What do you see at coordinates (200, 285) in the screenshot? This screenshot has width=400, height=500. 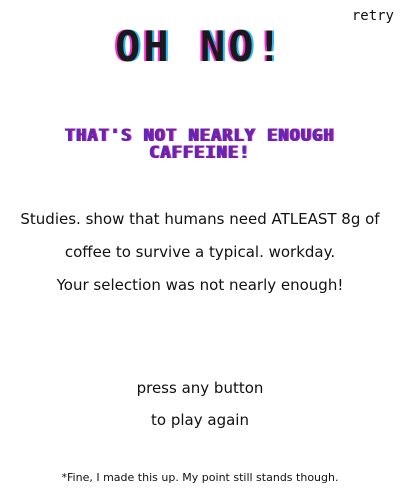 I see `result-message-line-3: Your selection was not nearly enough!` at bounding box center [200, 285].